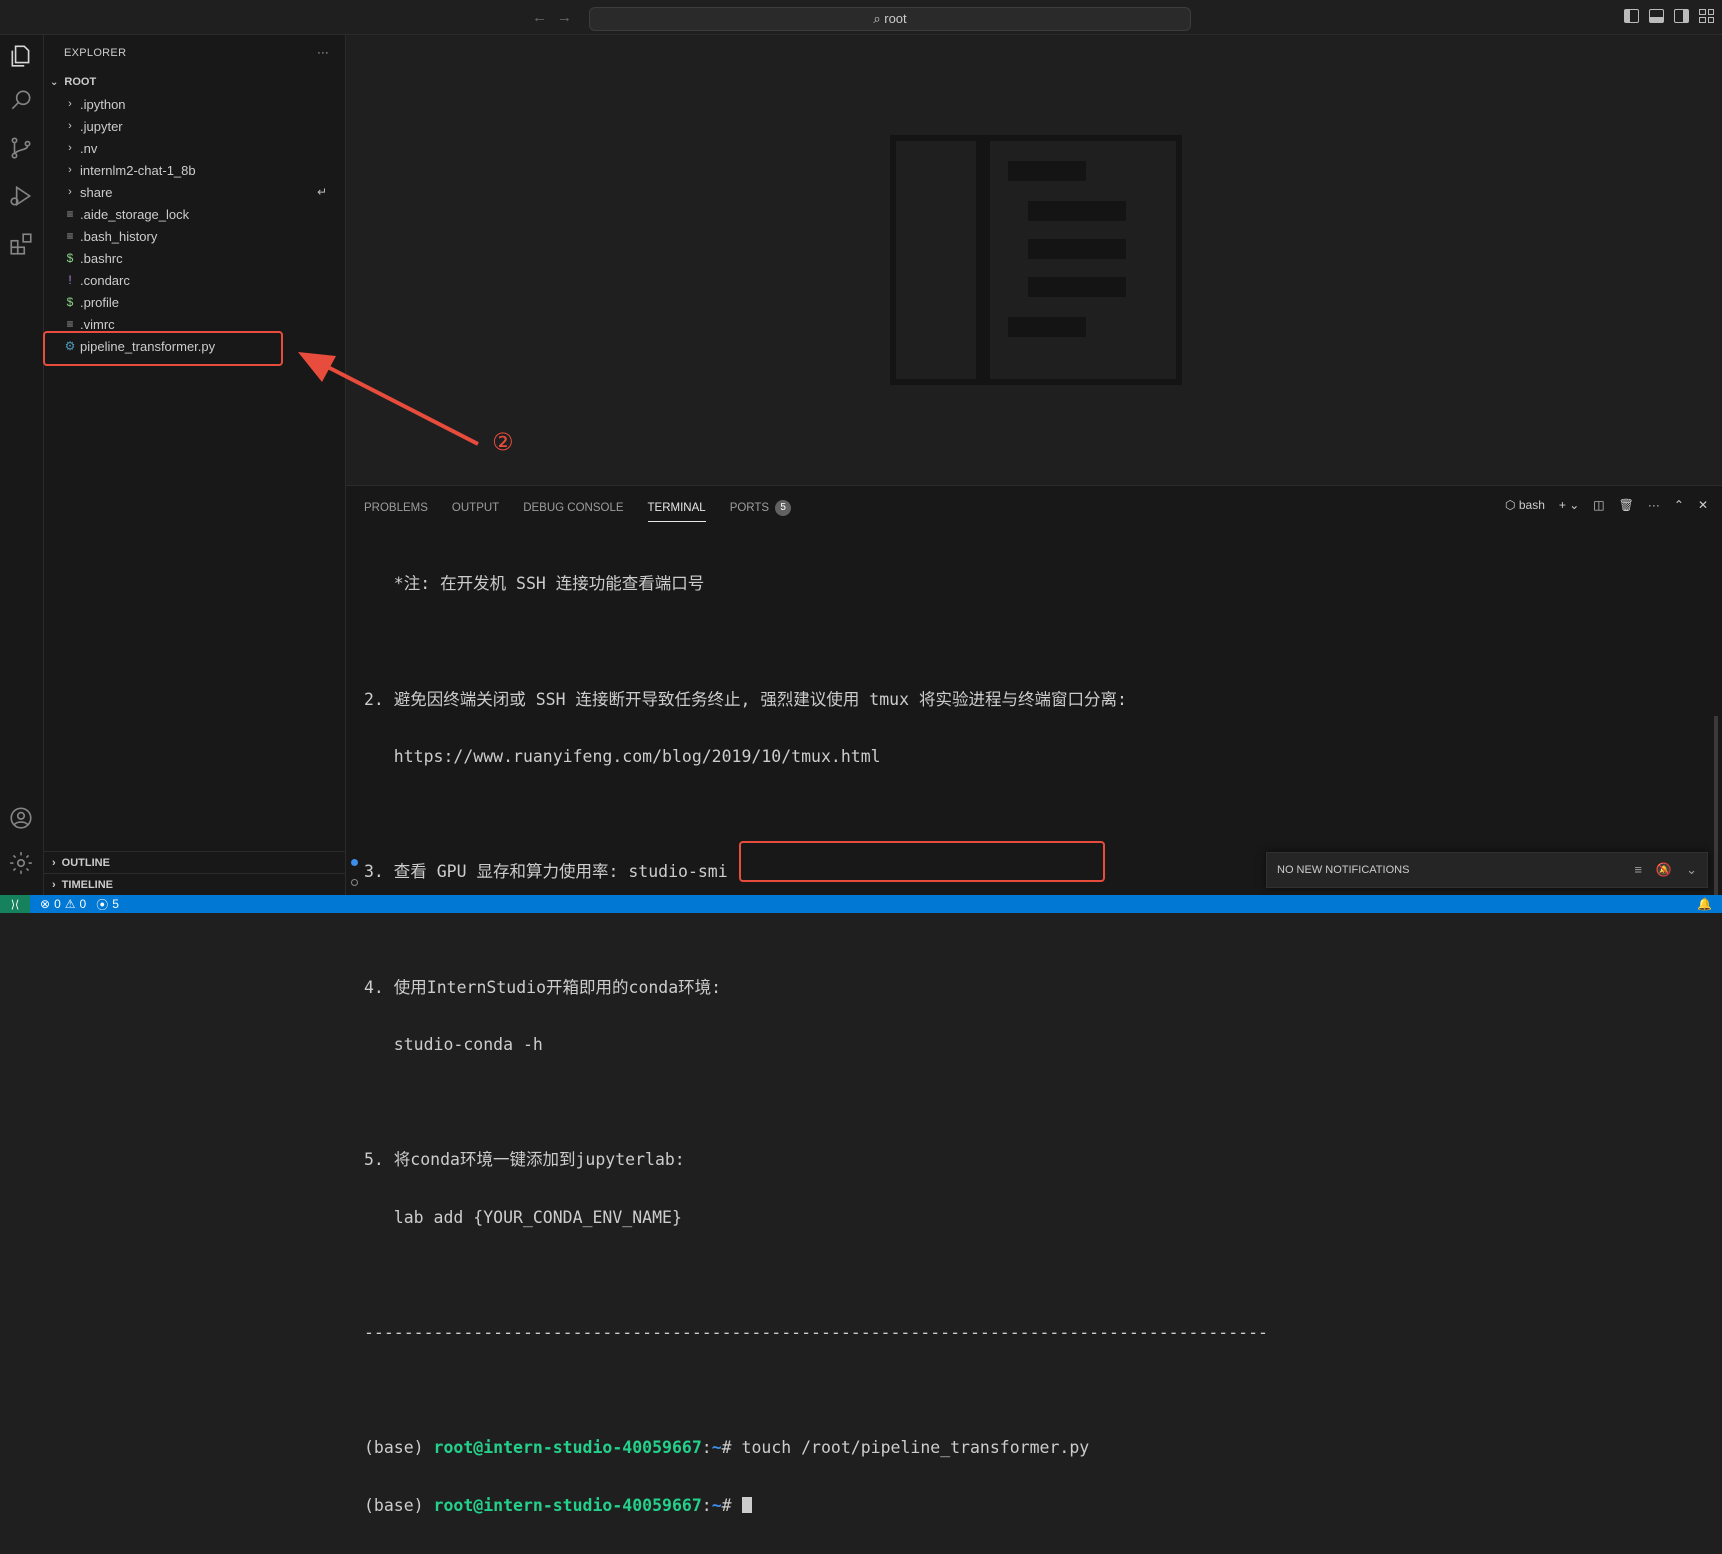 The image size is (1722, 1554). Describe the element at coordinates (1487, 870) in the screenshot. I see `notification-center: NO NEW NOTIFICATIONS ≡ 🔕 ⌄` at that location.